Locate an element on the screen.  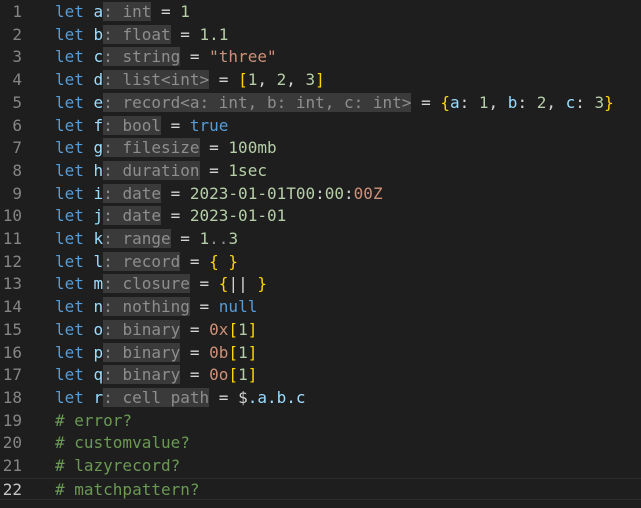
code-token: 1sec is located at coordinates (247, 170).